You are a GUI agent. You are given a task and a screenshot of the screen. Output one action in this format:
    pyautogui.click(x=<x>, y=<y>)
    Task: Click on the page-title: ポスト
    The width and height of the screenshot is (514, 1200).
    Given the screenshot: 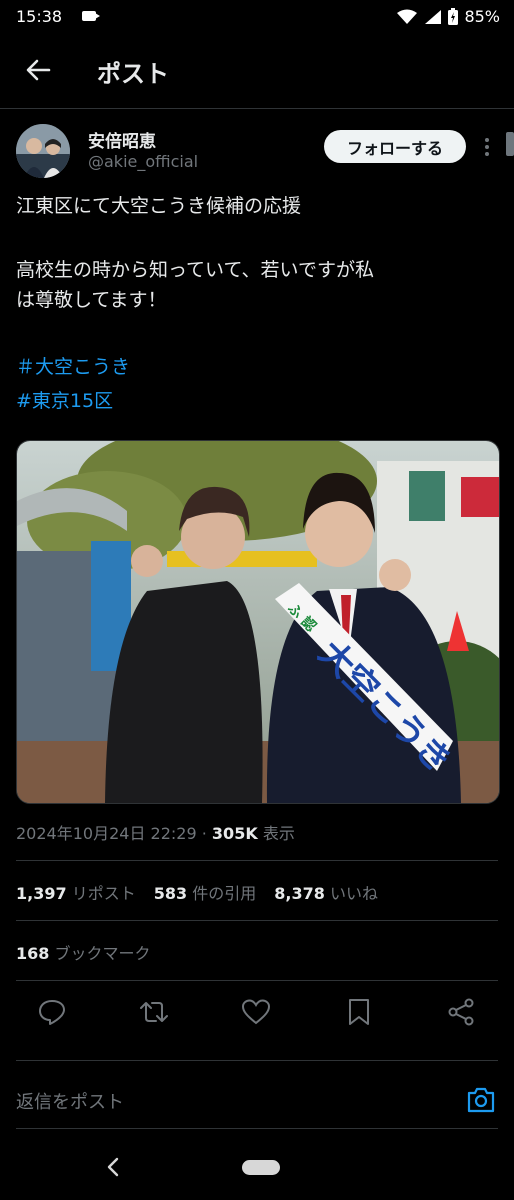 What is the action you would take?
    pyautogui.click(x=133, y=74)
    